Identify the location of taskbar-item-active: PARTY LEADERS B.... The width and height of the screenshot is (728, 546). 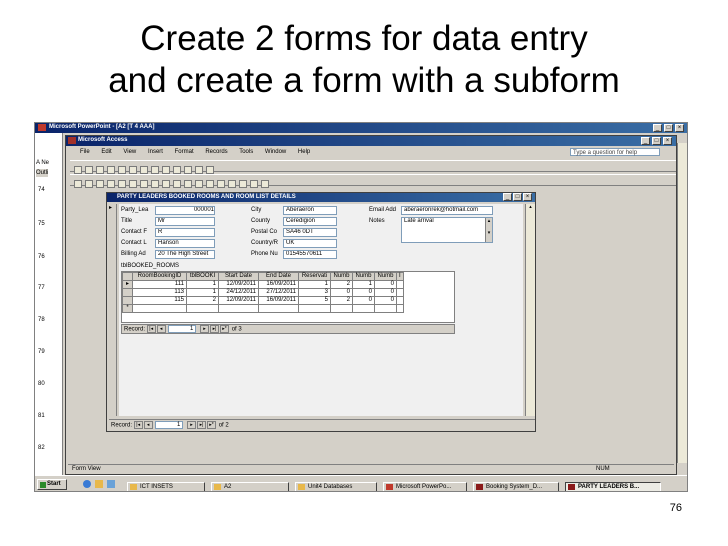
(613, 486).